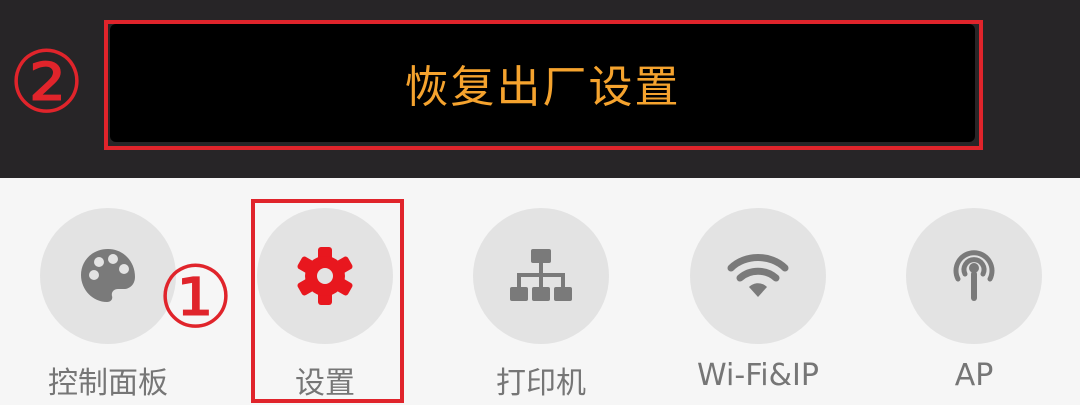 This screenshot has width=1080, height=405. Describe the element at coordinates (325, 383) in the screenshot. I see `tab-settings-label: 设置` at that location.